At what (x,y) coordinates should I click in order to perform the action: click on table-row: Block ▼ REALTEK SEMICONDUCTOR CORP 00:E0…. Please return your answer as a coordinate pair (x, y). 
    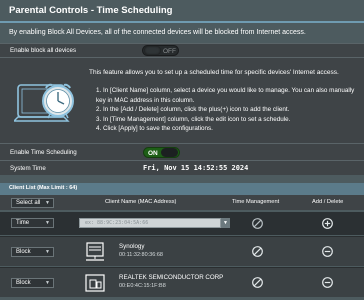
    Looking at the image, I should click on (182, 282).